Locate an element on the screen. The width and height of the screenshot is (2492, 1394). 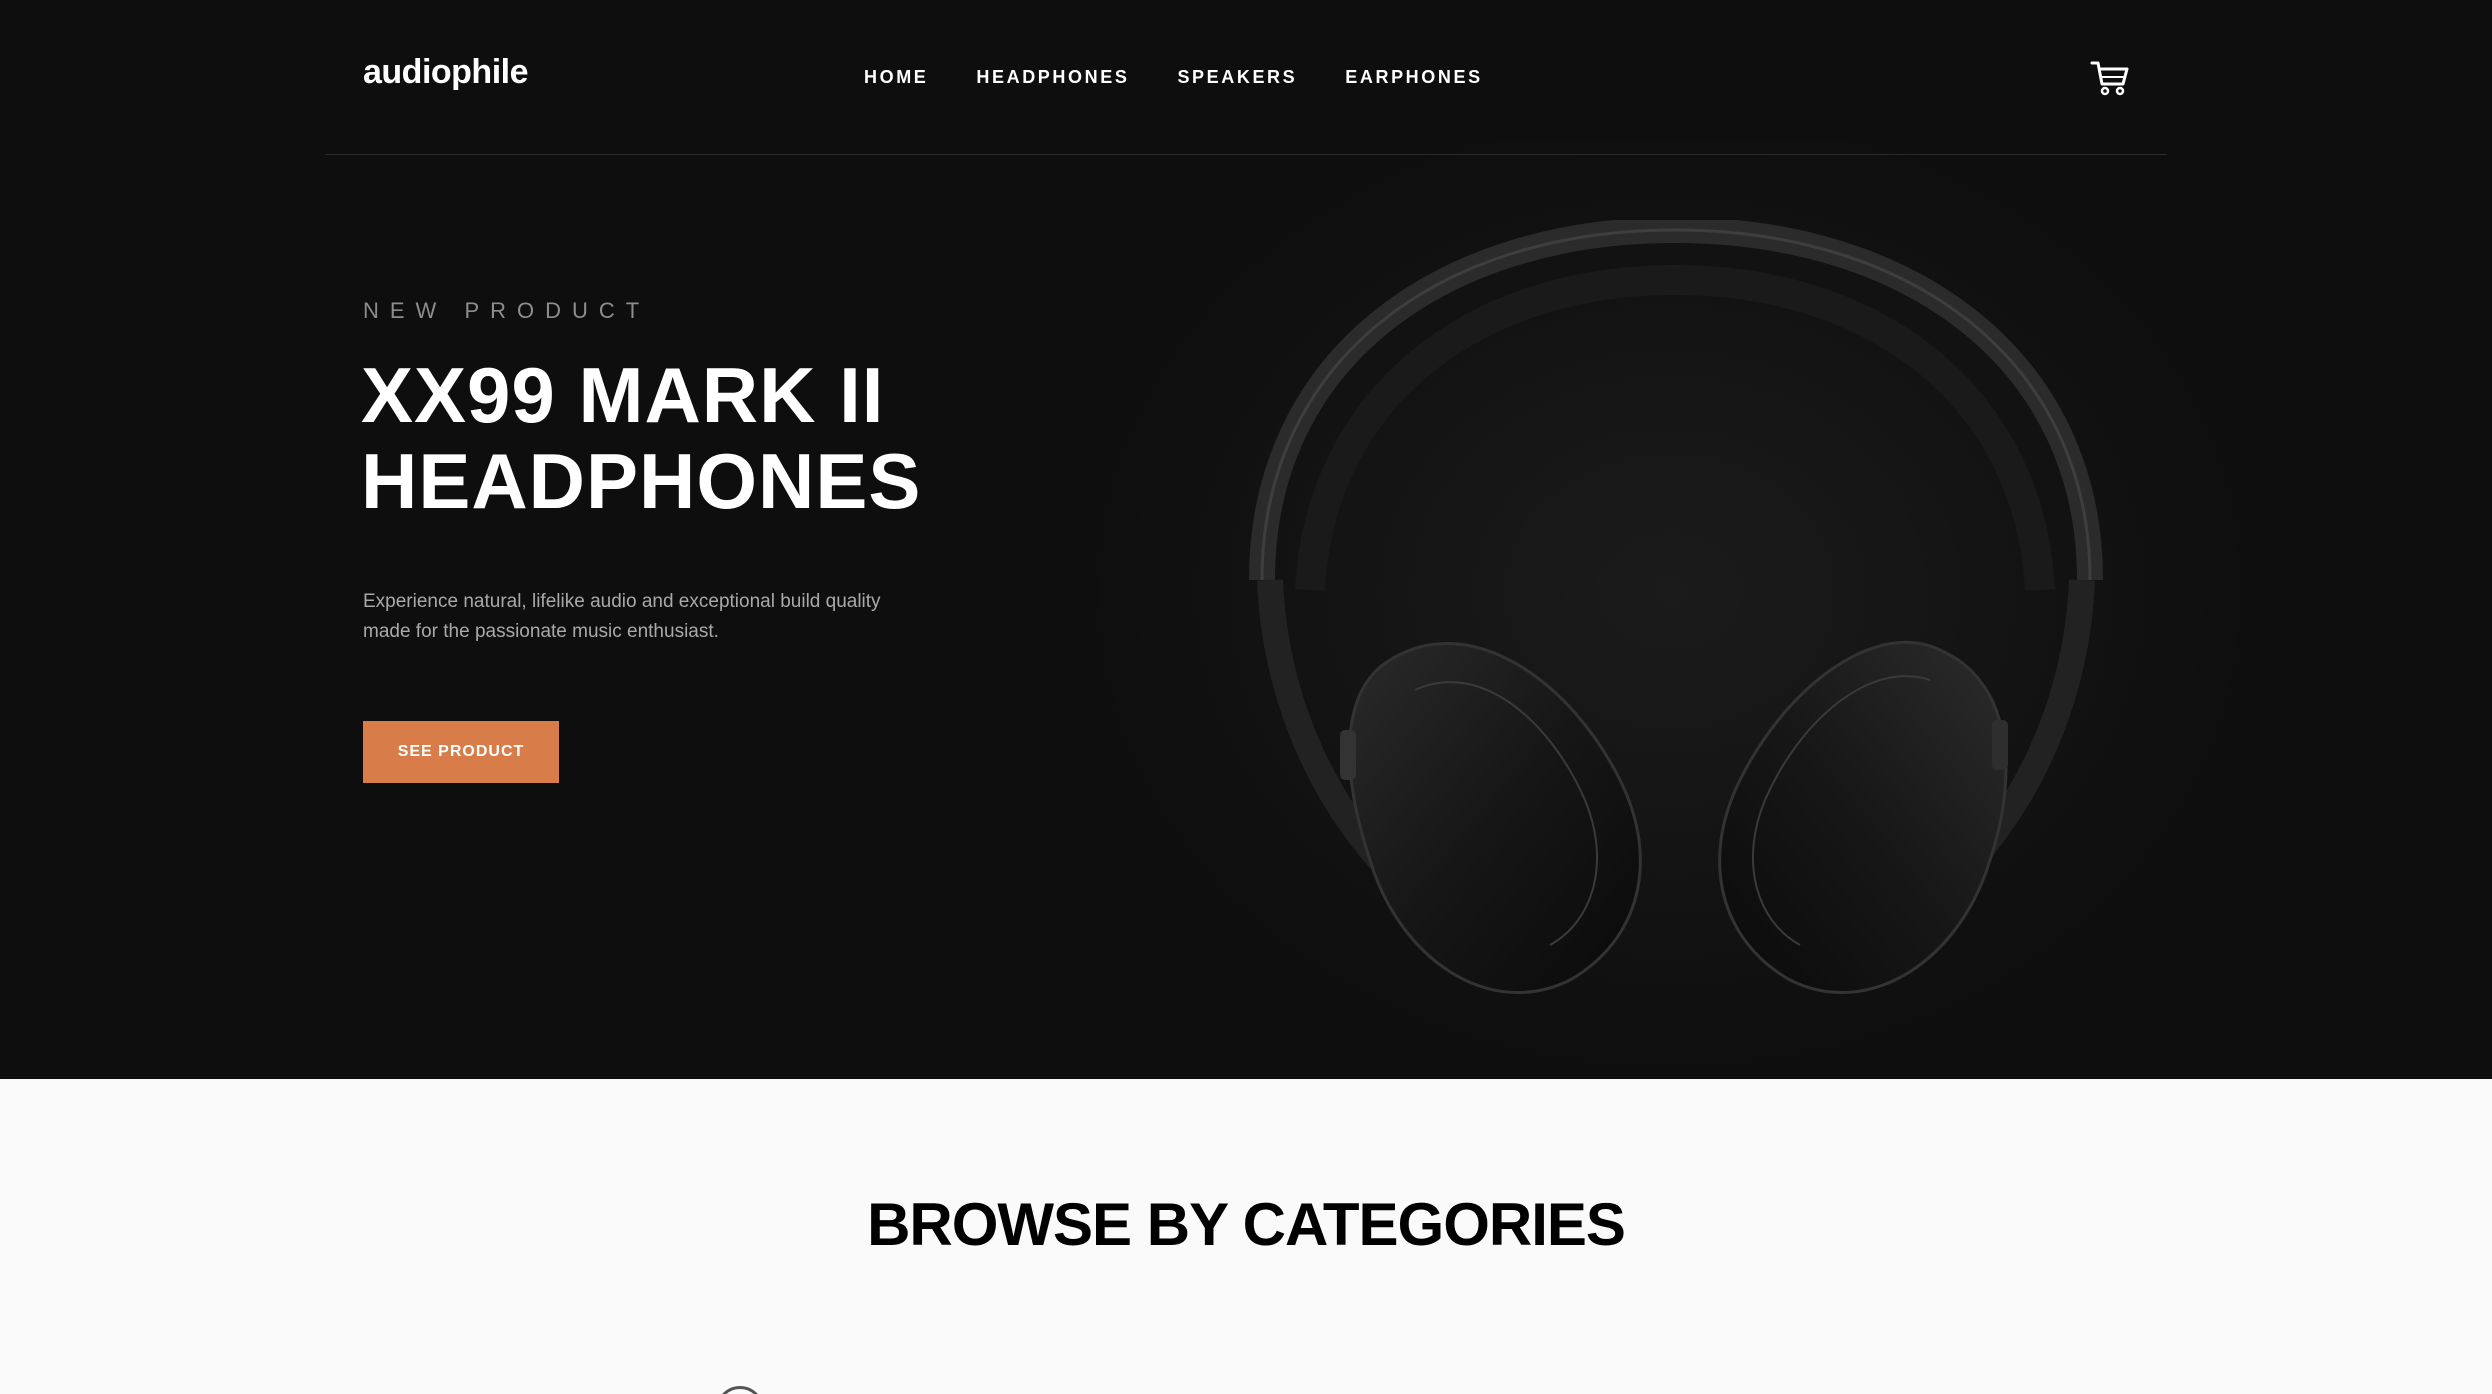
nav-link-headphones: HEADPHONES is located at coordinates (1052, 77).